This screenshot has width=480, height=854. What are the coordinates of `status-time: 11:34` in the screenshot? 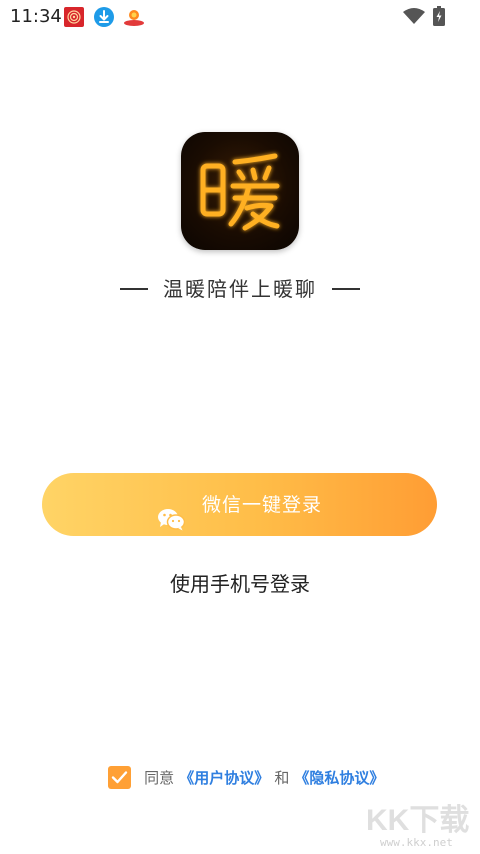 It's located at (36, 16).